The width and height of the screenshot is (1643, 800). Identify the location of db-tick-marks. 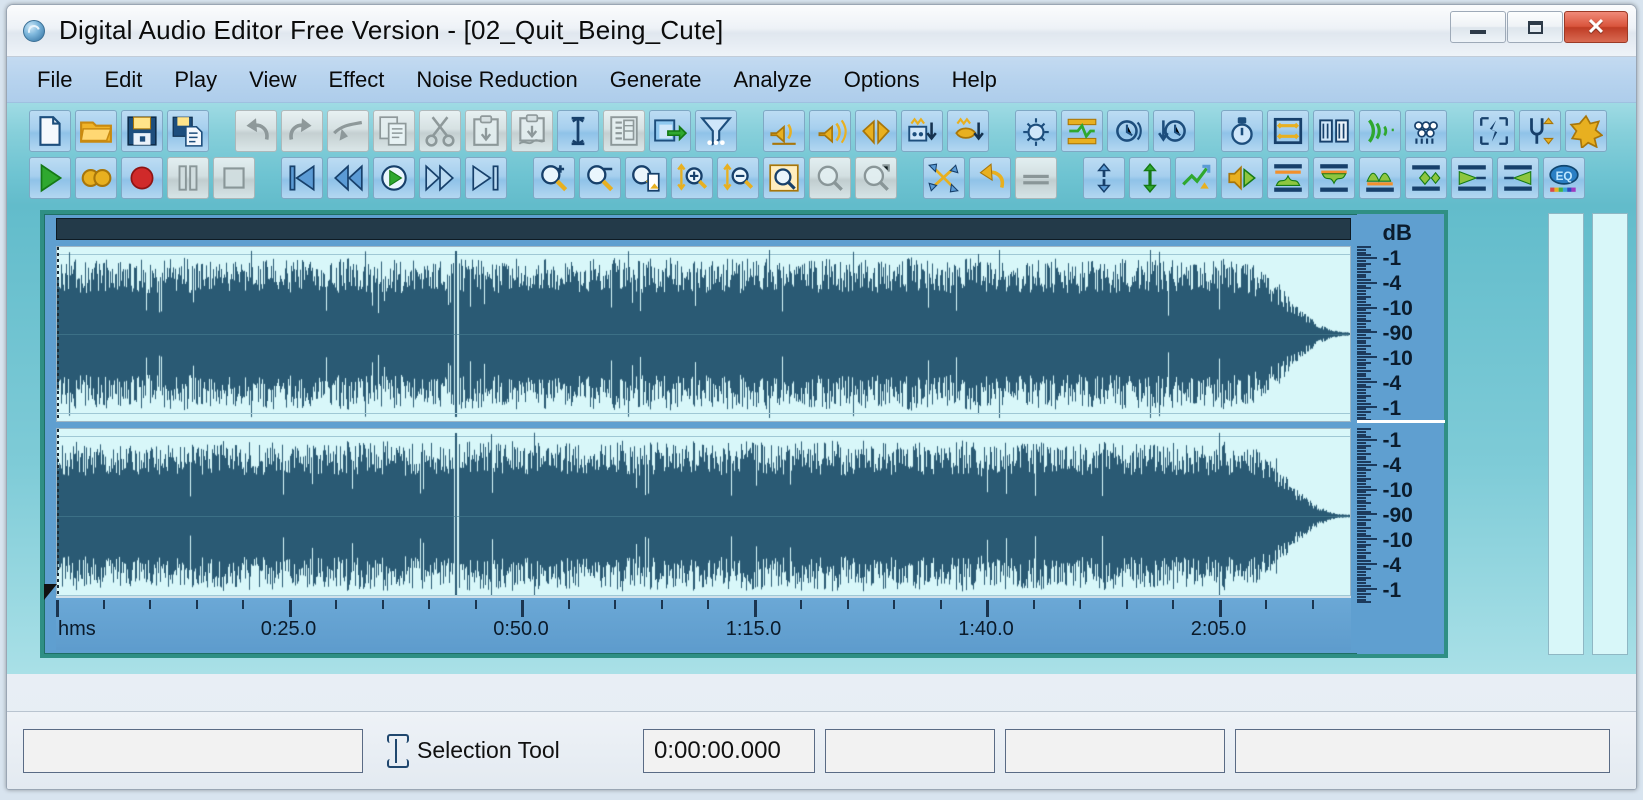
(1367, 516).